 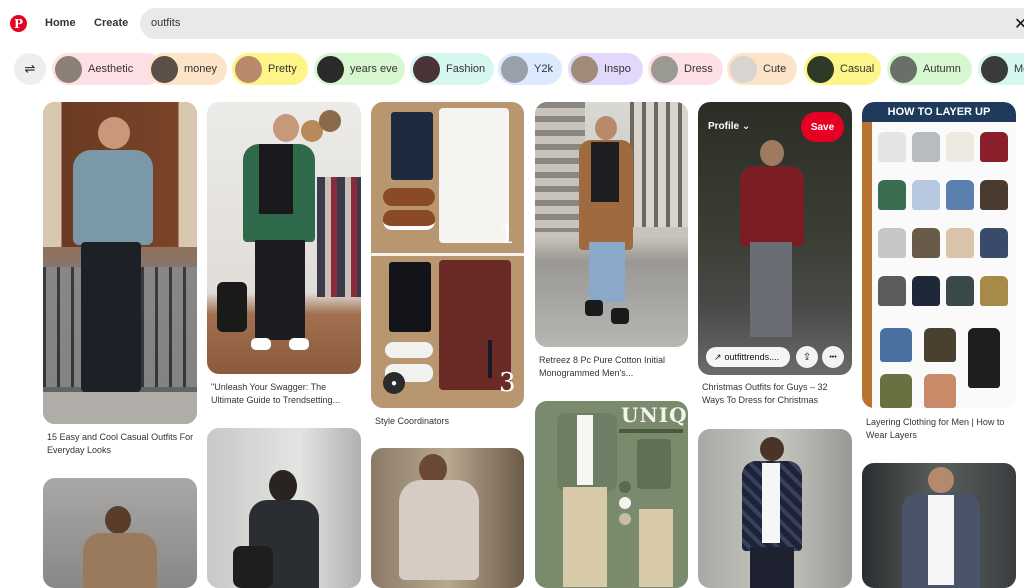 I want to click on filter-chip-autumn: Autumn, so click(x=929, y=69).